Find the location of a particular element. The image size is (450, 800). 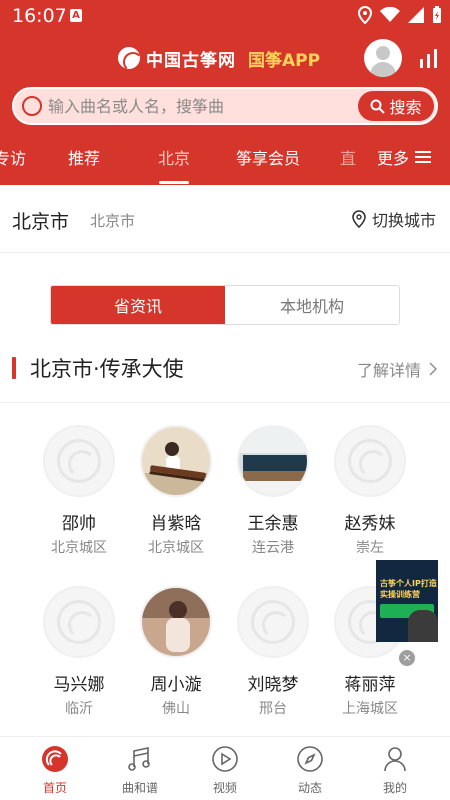

tab-membership: 筝享会员 is located at coordinates (268, 157).